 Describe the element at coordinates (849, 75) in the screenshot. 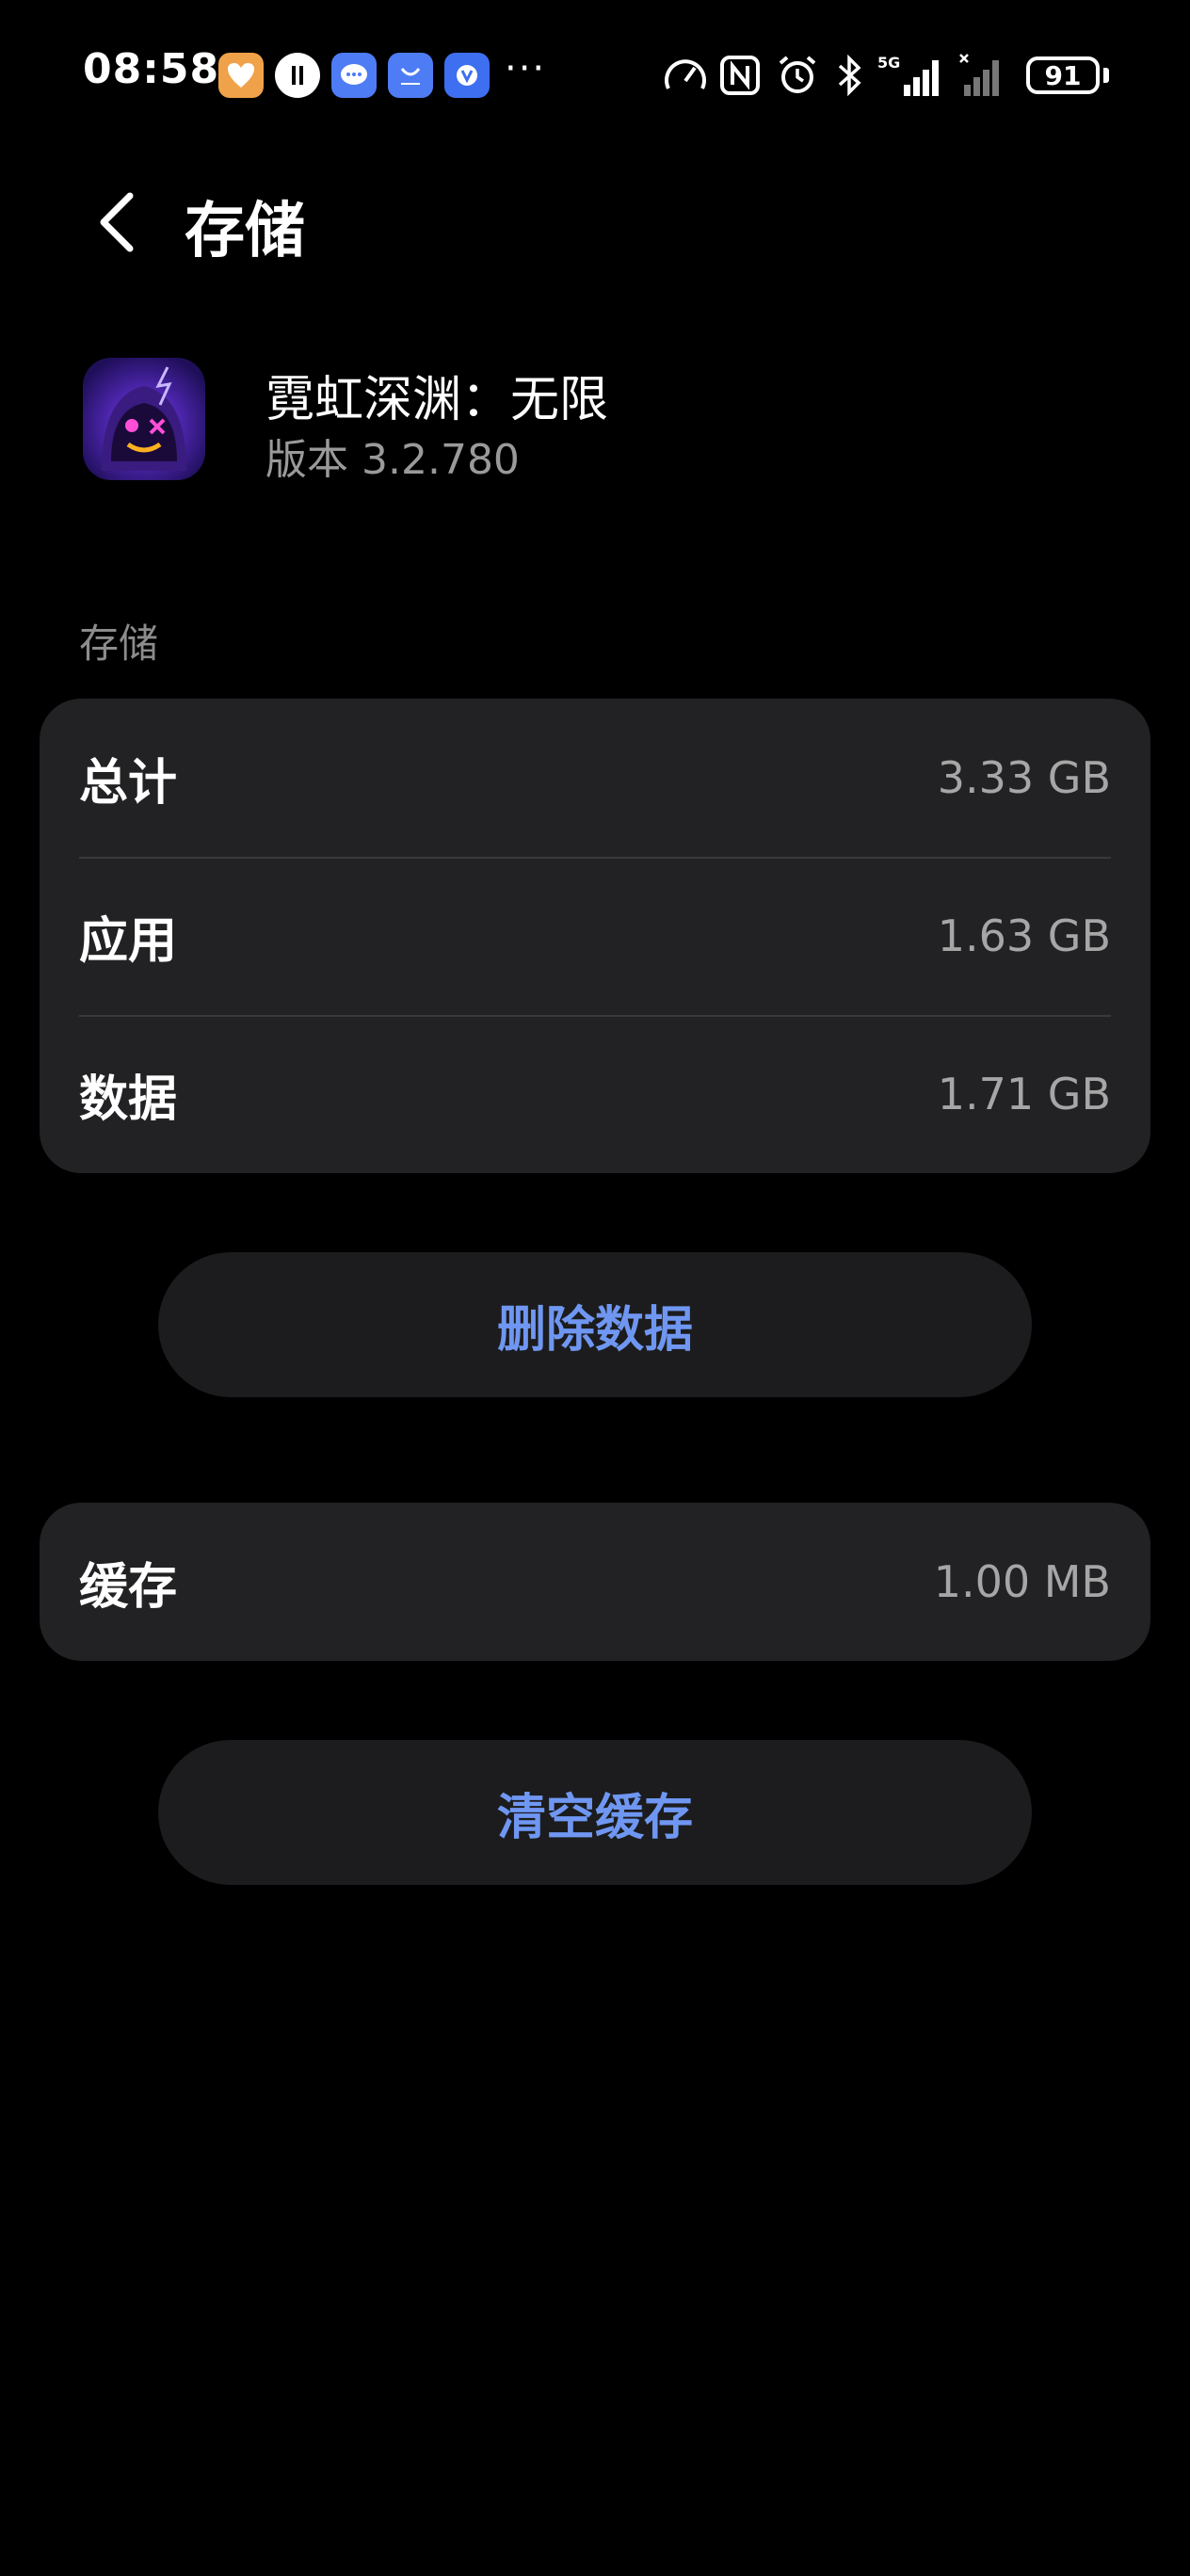

I see `bluetooth-icon` at that location.